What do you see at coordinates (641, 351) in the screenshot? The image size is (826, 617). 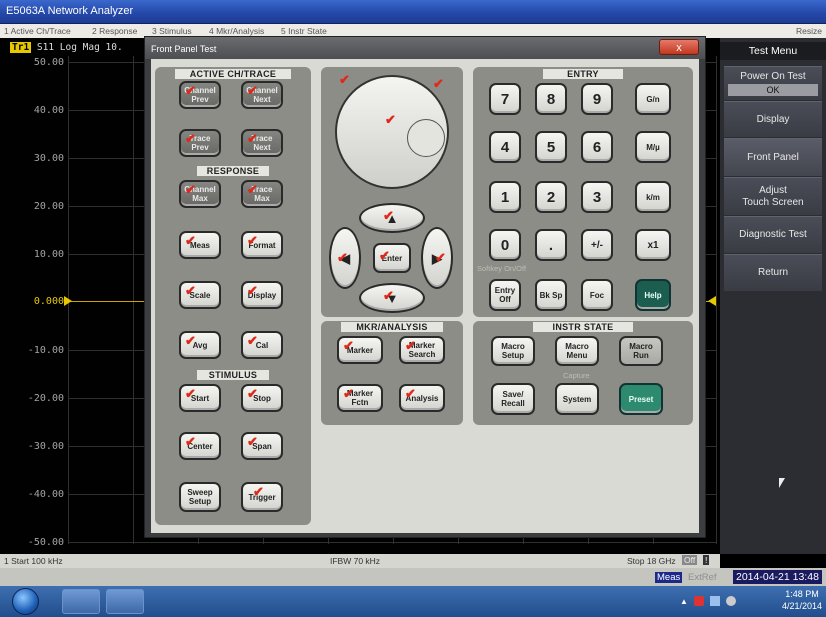 I see `macro-run-key: Macro Run` at bounding box center [641, 351].